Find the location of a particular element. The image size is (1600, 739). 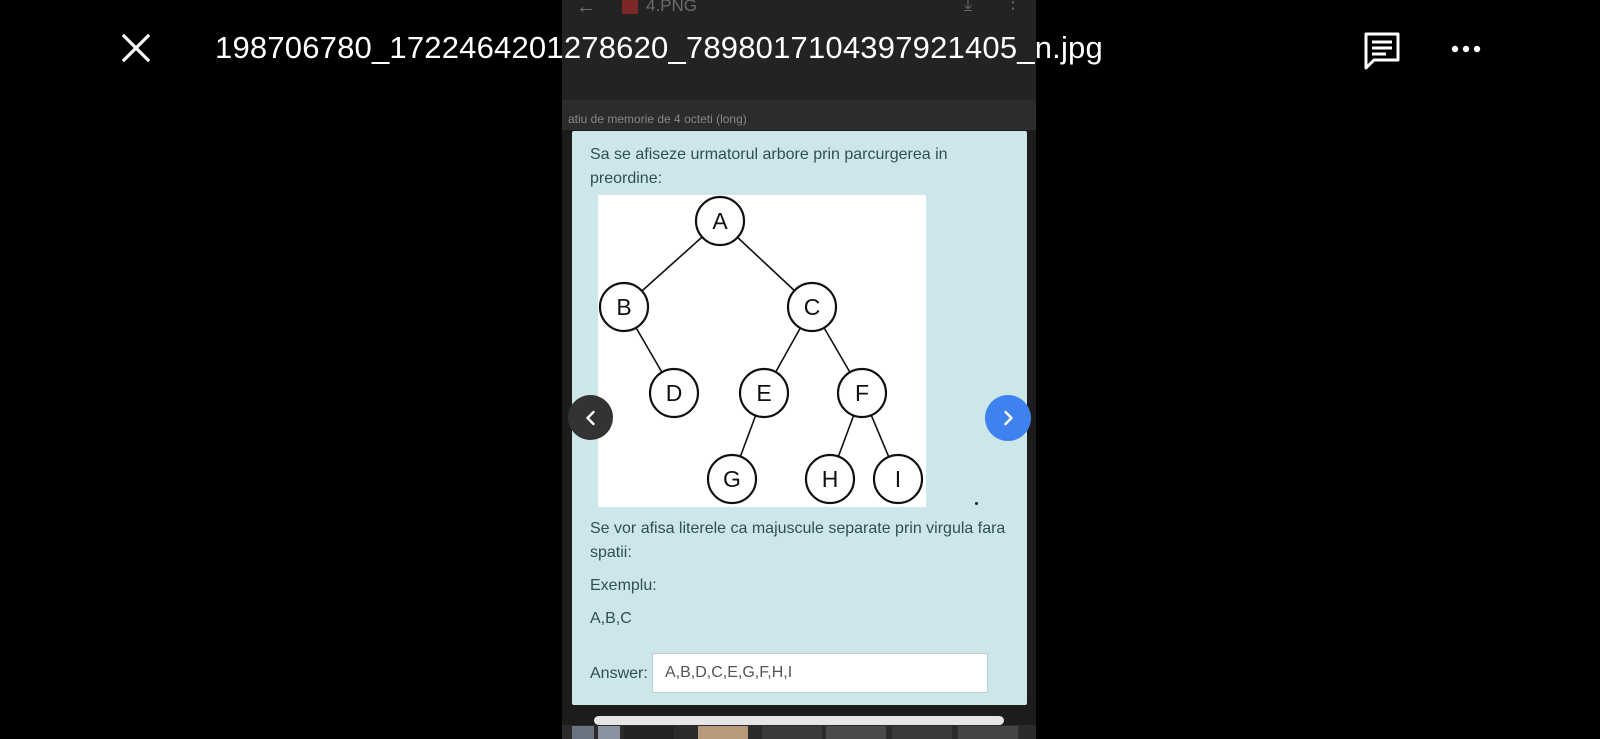

close-button is located at coordinates (136, 48).